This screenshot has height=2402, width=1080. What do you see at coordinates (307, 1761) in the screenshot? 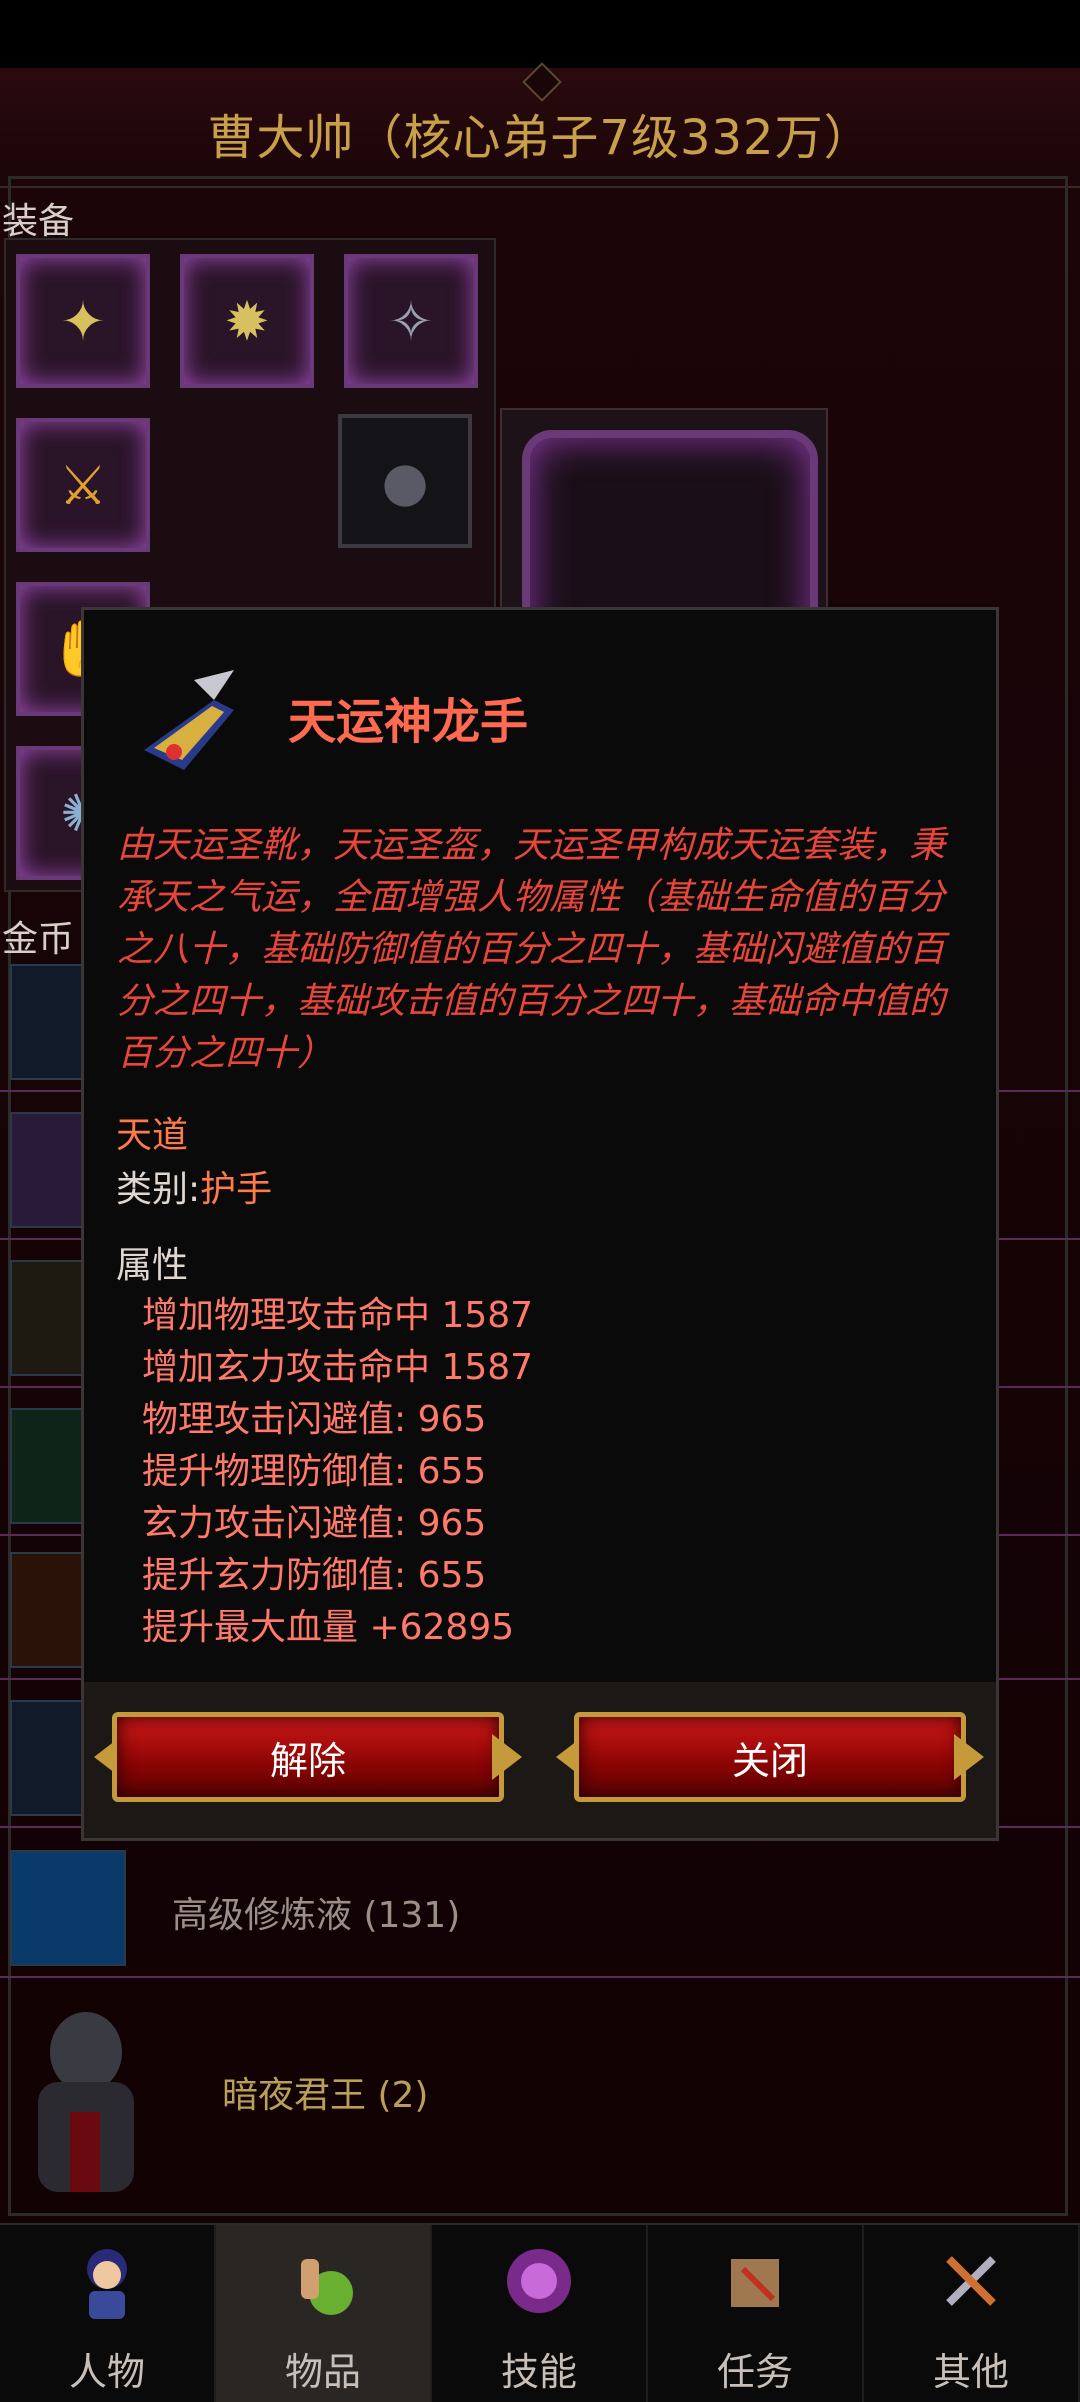
I see `unequip-label: 解除` at bounding box center [307, 1761].